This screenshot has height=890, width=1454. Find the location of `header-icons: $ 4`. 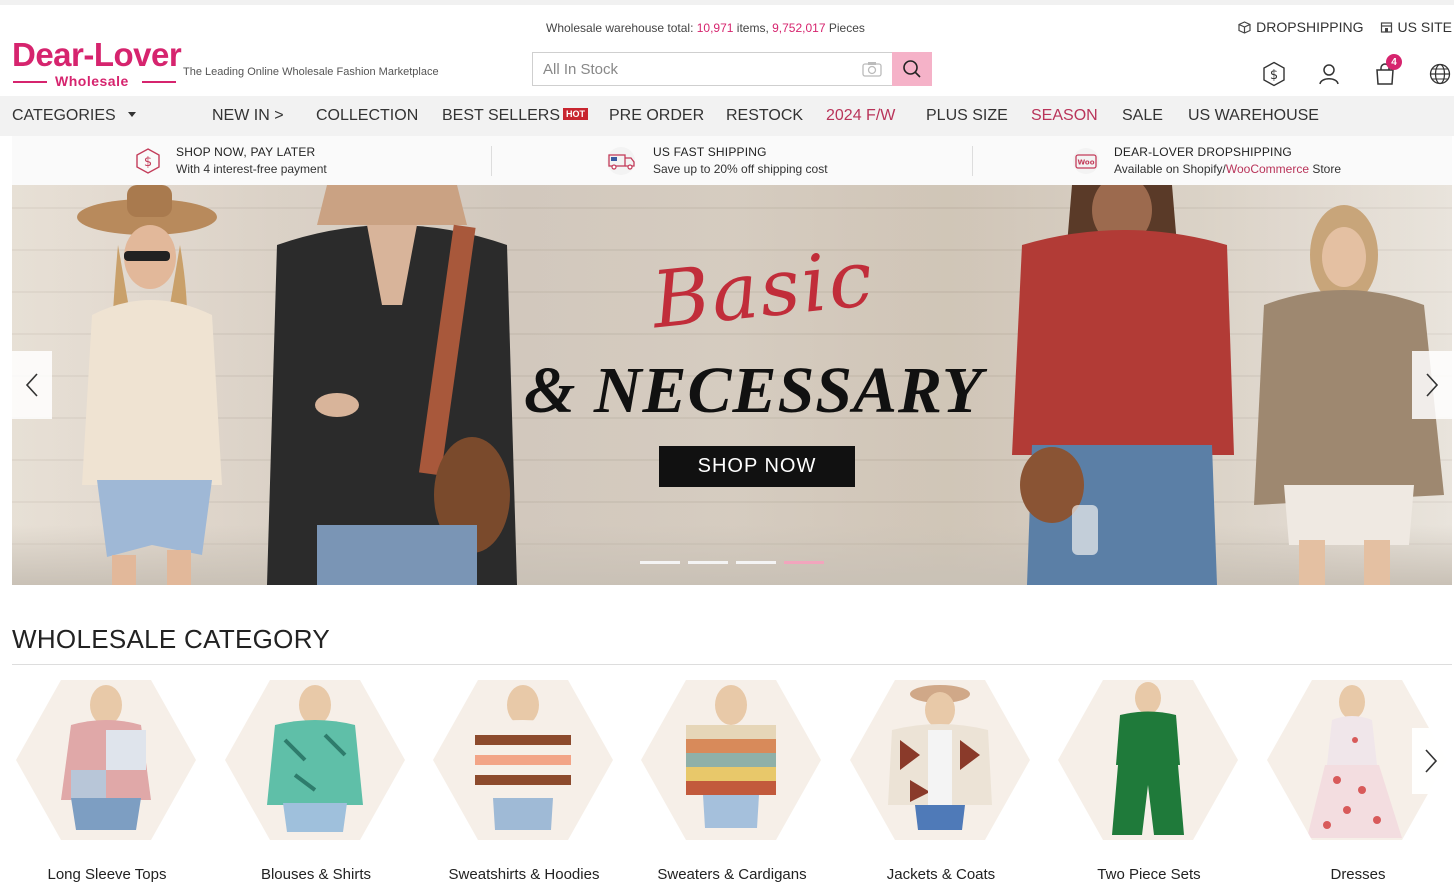

header-icons: $ 4 is located at coordinates (1357, 71).